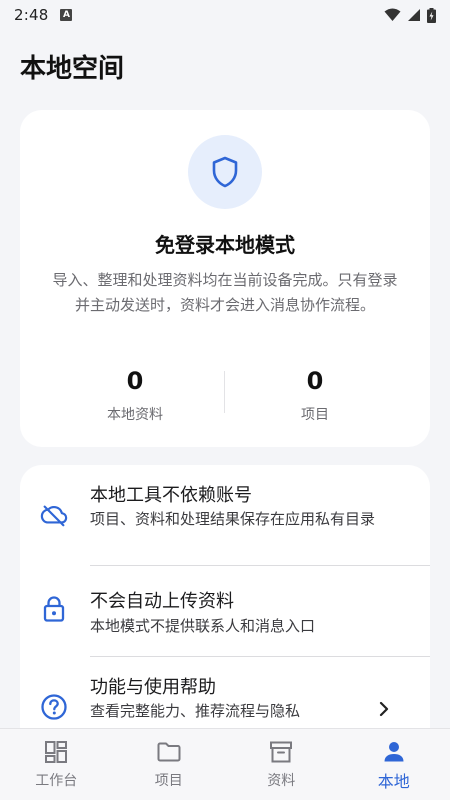  What do you see at coordinates (384, 709) in the screenshot?
I see `chevron-right-icon` at bounding box center [384, 709].